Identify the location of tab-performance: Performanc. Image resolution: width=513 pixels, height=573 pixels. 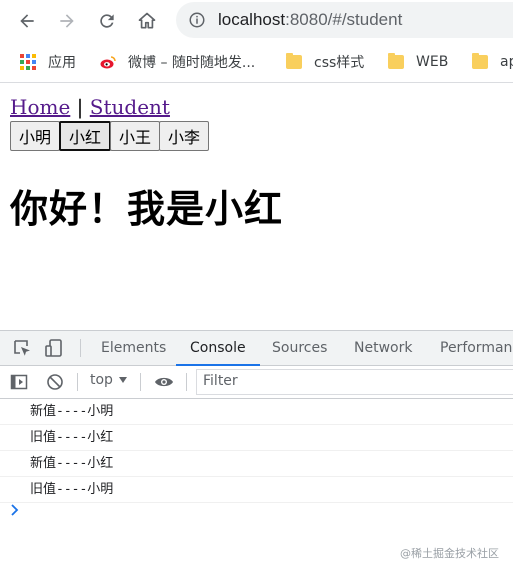
(476, 348).